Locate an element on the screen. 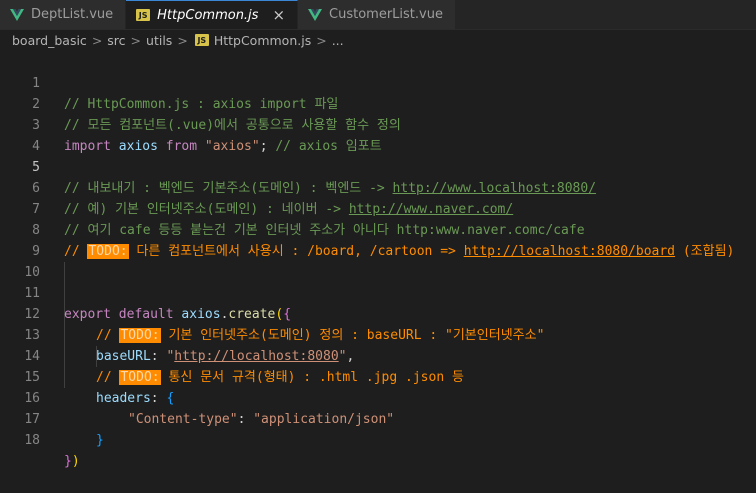 Image resolution: width=756 pixels, height=493 pixels. code-line: 9 is located at coordinates (378, 239).